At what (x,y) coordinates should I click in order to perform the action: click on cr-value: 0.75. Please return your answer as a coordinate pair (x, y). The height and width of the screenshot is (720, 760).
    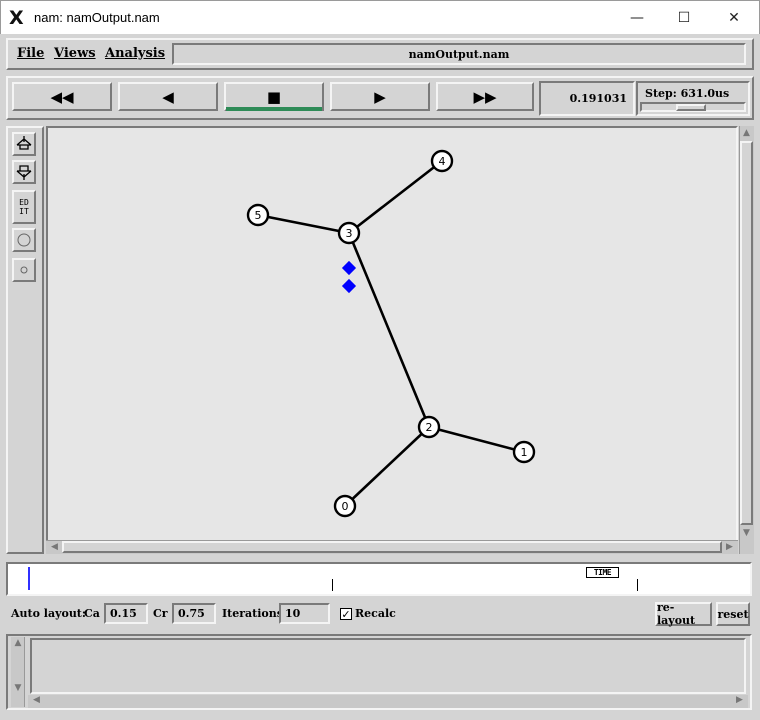
    Looking at the image, I should click on (191, 613).